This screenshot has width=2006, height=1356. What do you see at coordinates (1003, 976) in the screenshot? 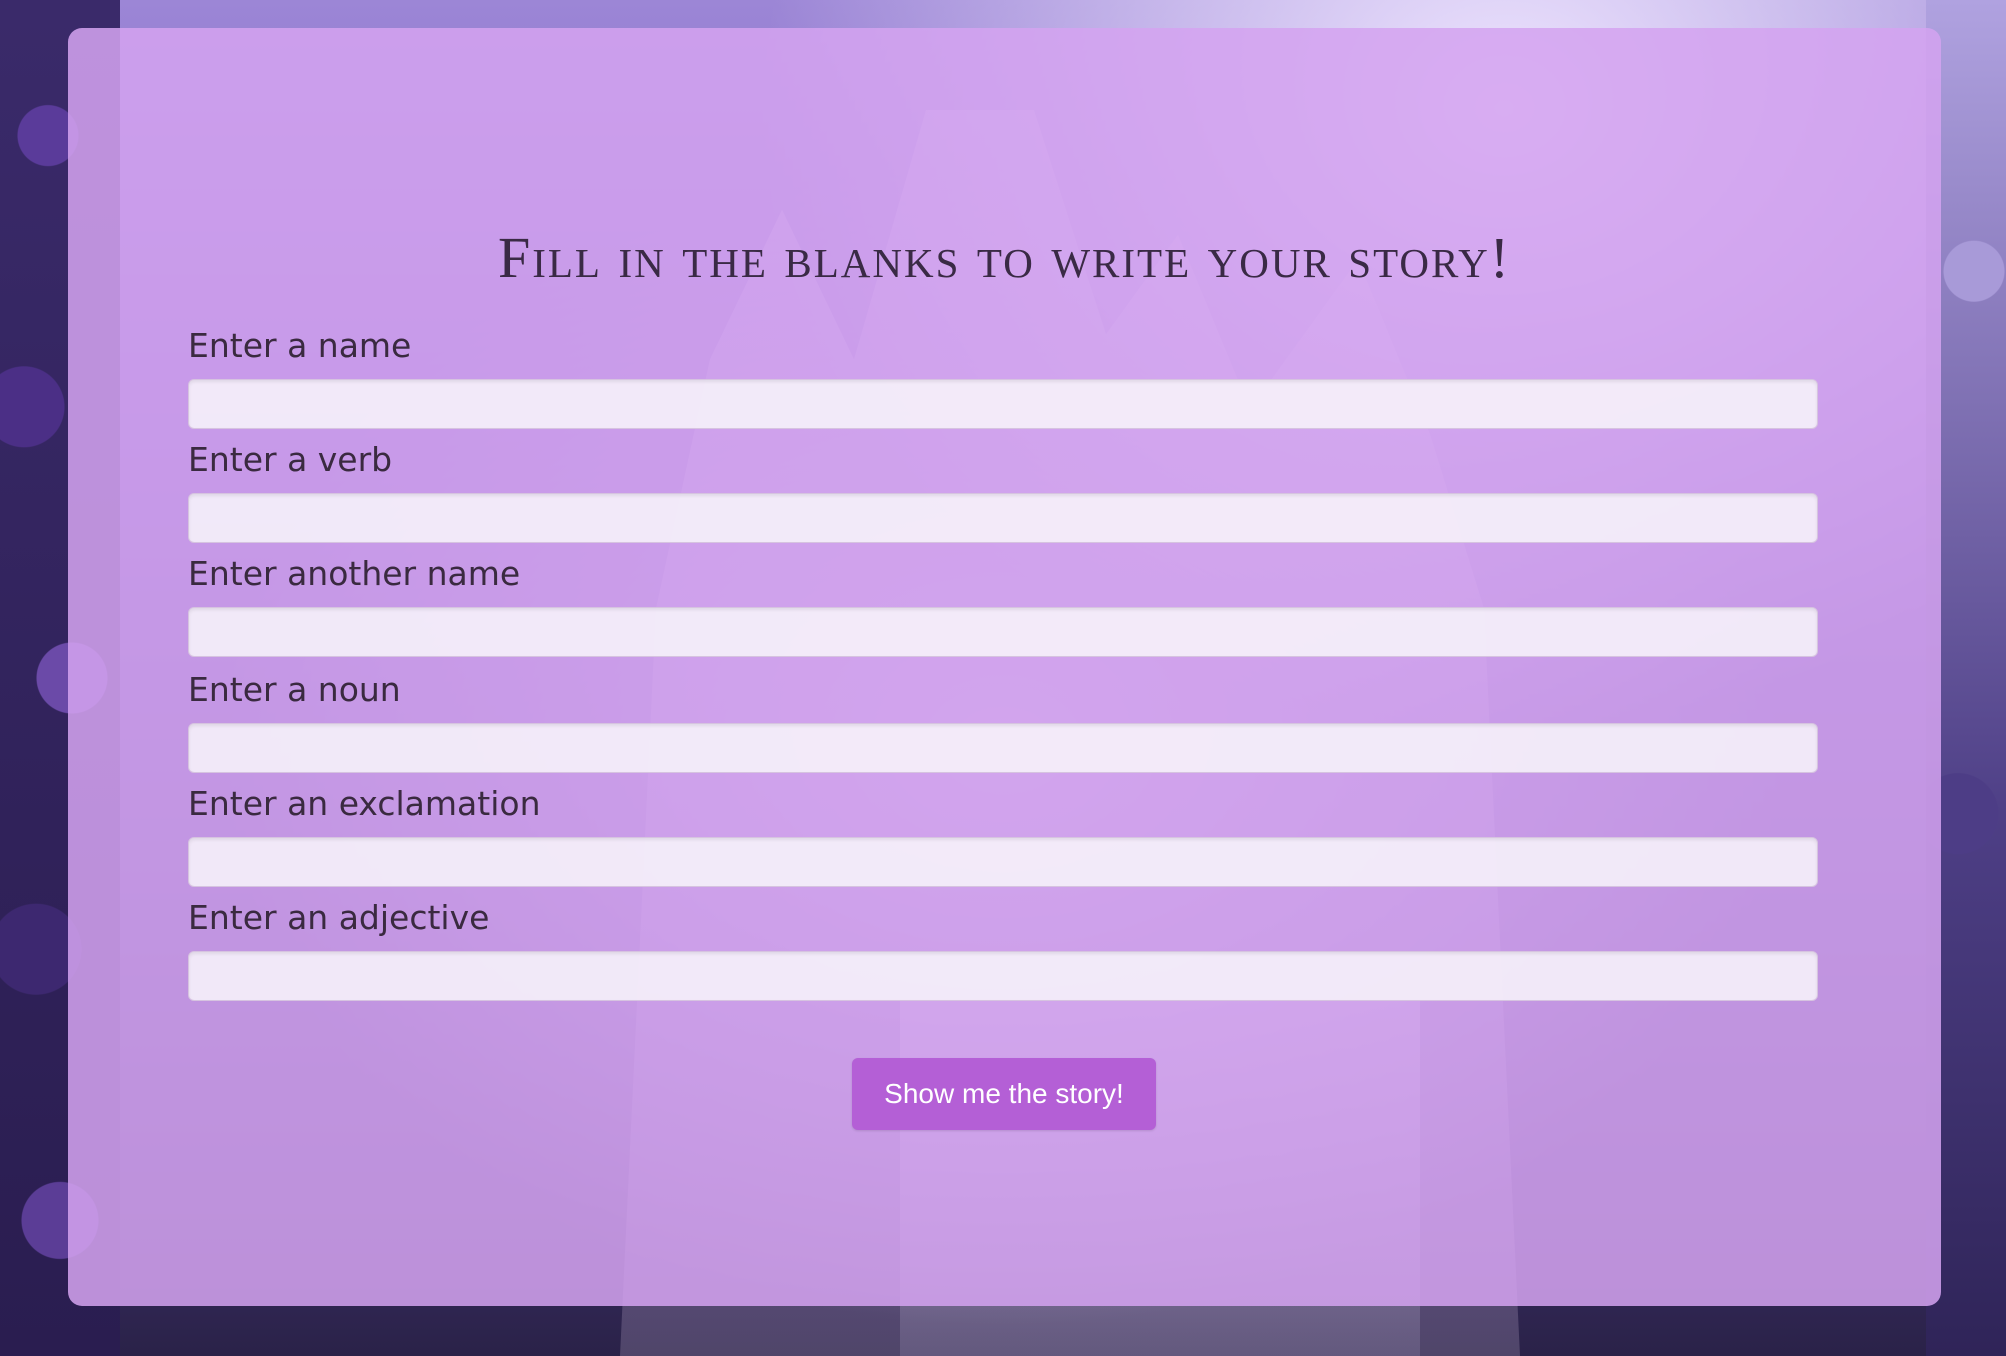
I see `adjective-input` at bounding box center [1003, 976].